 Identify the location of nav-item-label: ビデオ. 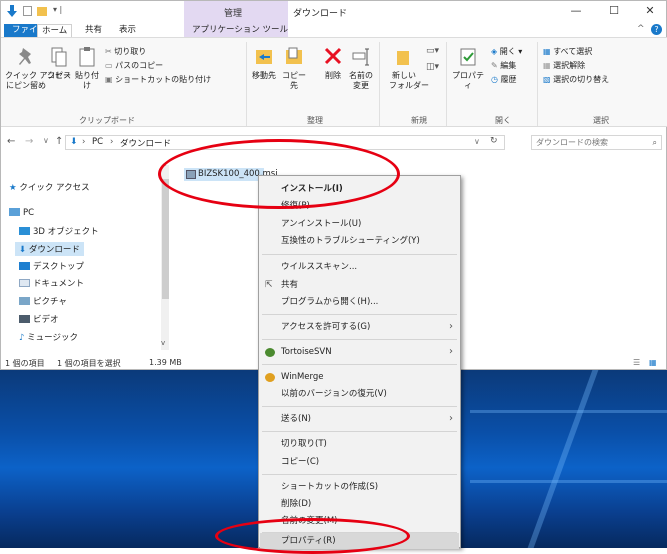
(46, 320).